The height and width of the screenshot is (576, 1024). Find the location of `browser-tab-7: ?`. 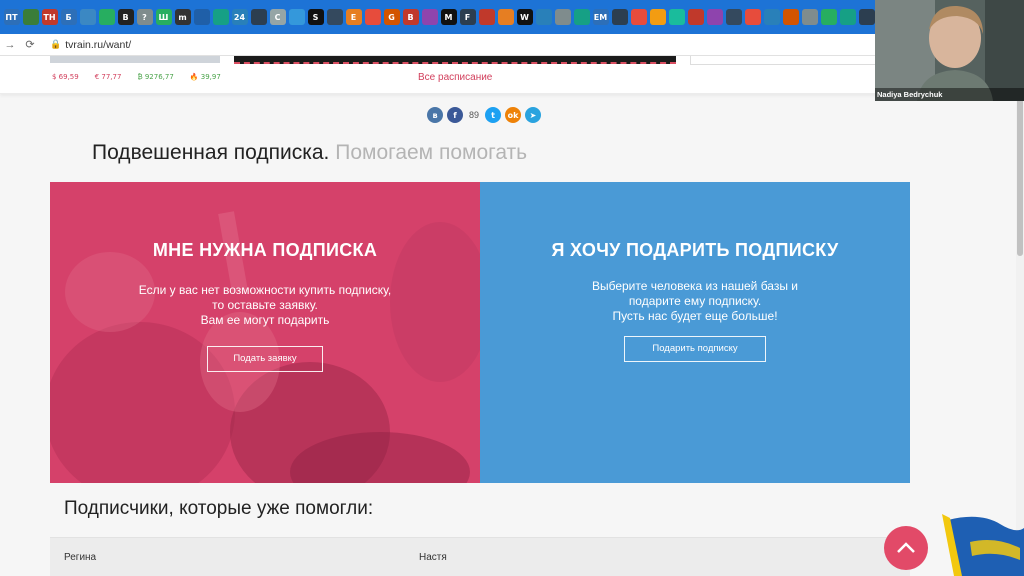

browser-tab-7: ? is located at coordinates (144, 17).